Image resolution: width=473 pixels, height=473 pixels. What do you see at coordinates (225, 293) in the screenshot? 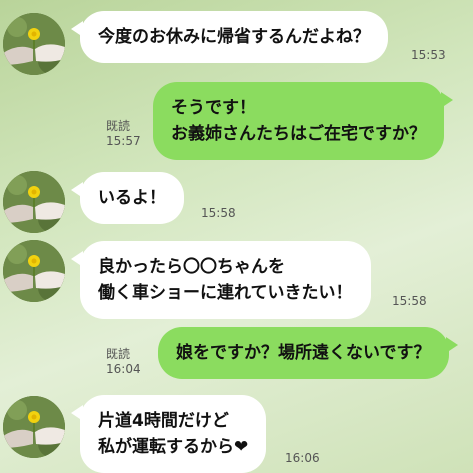
I see `message-text: 働く車ショーに連れていきたい！` at bounding box center [225, 293].